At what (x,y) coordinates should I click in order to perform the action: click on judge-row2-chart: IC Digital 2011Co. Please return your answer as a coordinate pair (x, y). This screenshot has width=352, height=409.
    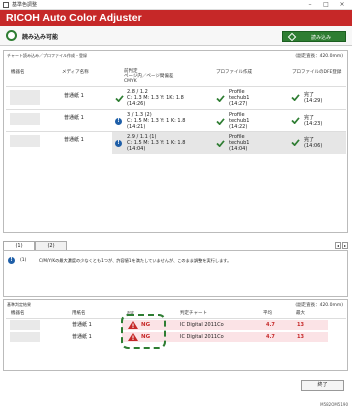
    Looking at the image, I should click on (202, 337).